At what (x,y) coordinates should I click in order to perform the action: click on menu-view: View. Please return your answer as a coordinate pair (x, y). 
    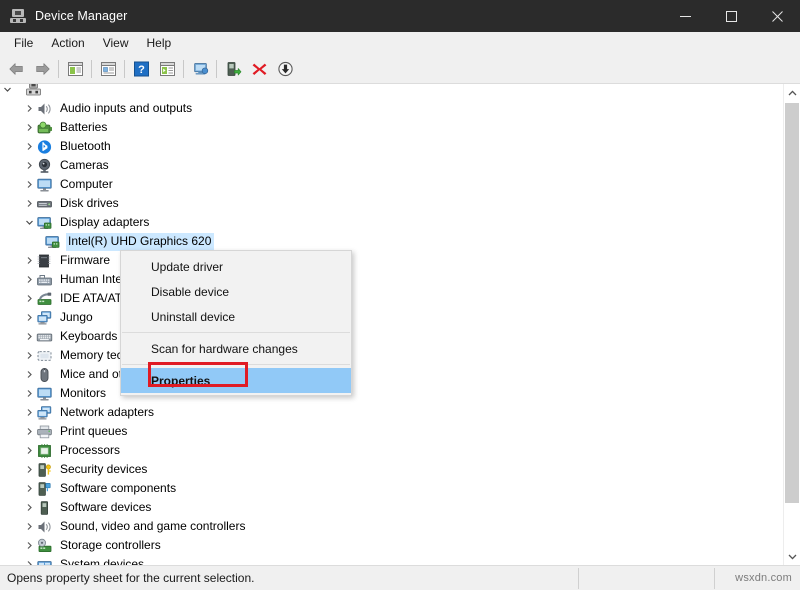
    Looking at the image, I should click on (116, 43).